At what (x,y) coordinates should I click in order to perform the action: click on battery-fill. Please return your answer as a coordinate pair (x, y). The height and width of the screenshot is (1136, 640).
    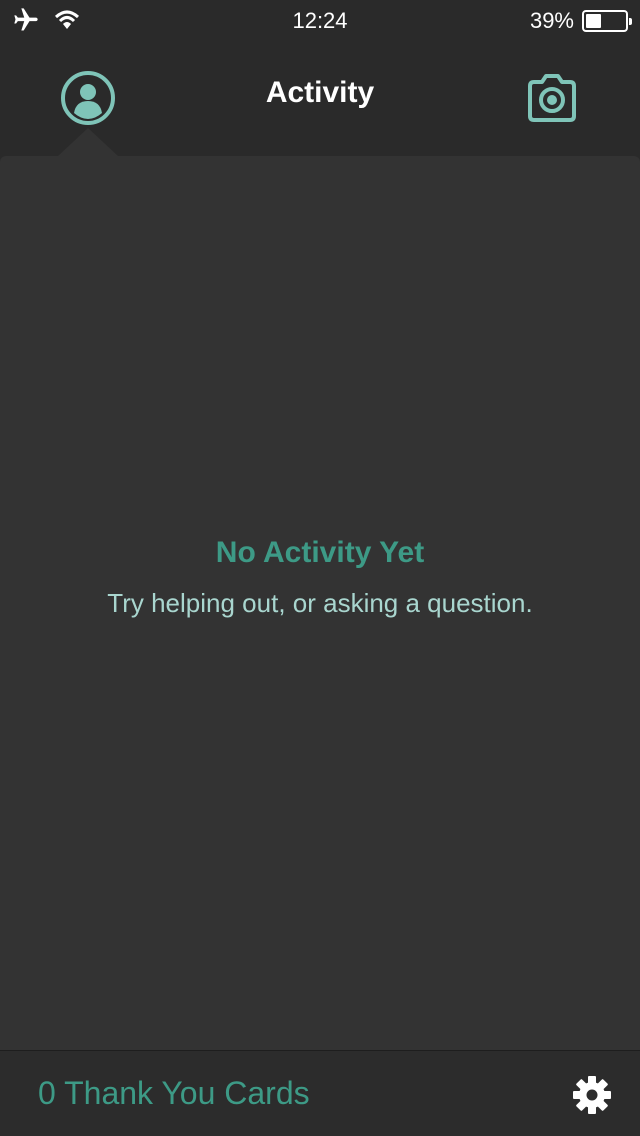
    Looking at the image, I should click on (593, 21).